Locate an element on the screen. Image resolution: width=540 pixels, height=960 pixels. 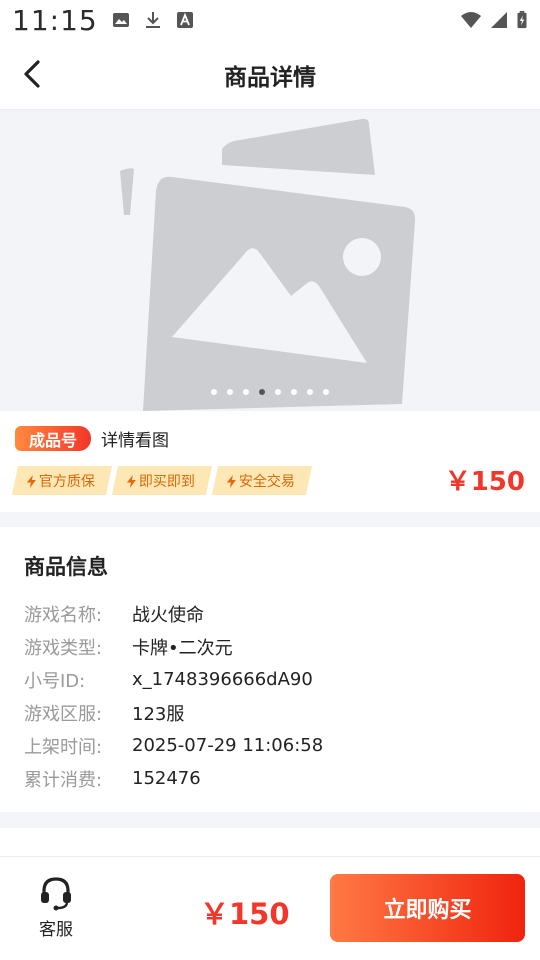
info-row-account-id: 小号ID: x_1748396666dA90 is located at coordinates (270, 679).